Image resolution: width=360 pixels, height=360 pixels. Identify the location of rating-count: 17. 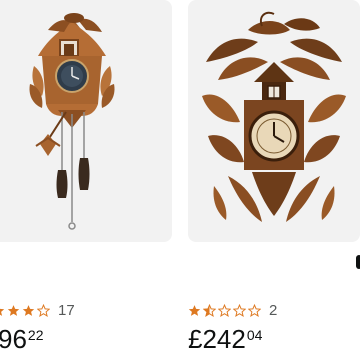
(66, 310).